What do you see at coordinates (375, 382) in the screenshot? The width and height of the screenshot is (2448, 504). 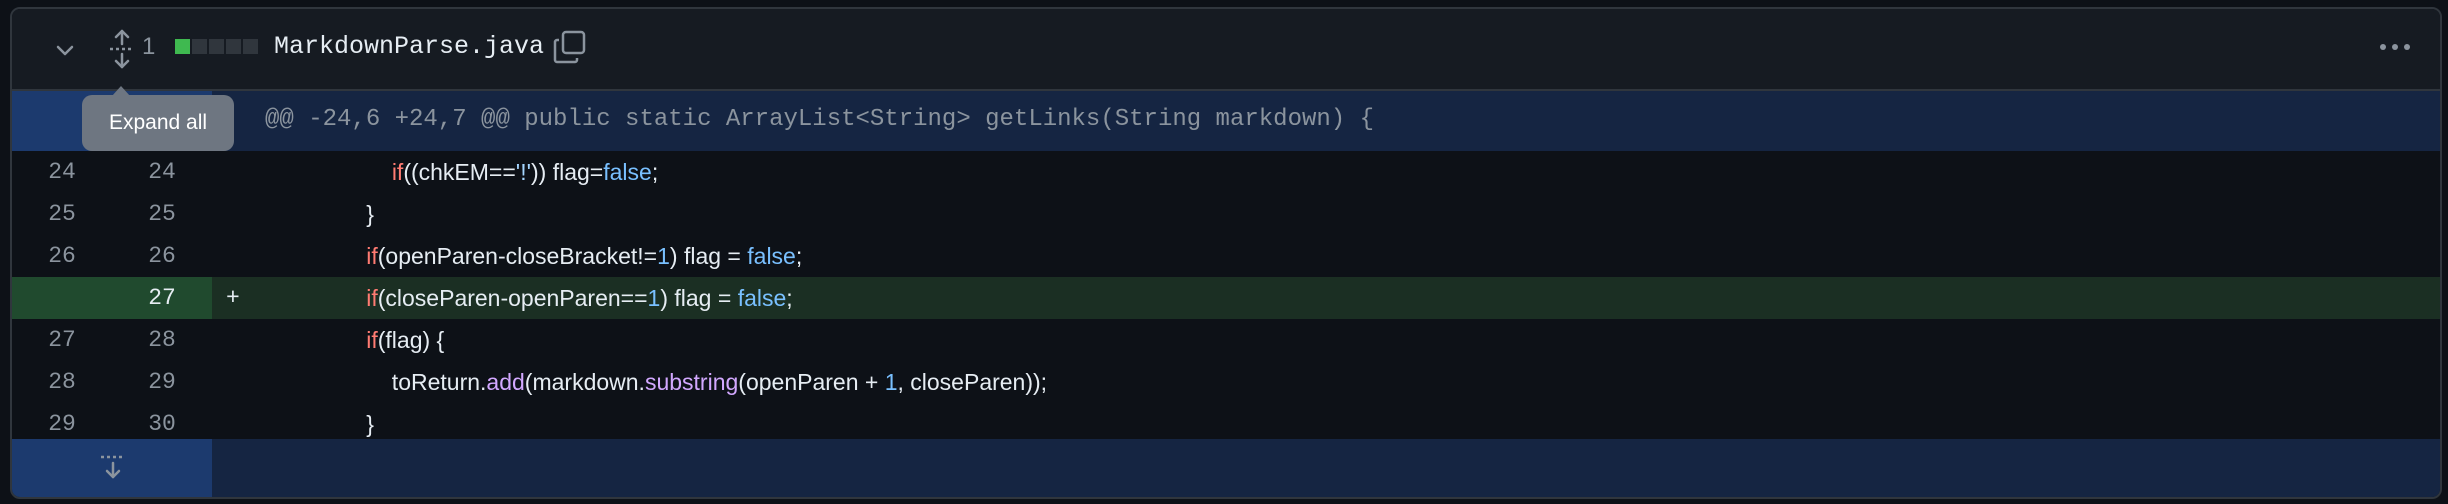 I see `code-token: toReturn.` at bounding box center [375, 382].